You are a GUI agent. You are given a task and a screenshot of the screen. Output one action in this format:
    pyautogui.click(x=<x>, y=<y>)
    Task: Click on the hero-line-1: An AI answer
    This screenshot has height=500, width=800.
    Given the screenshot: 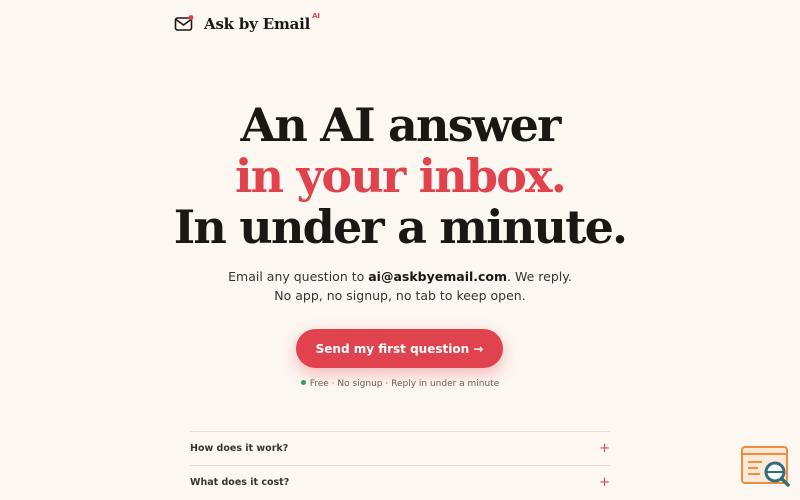 What is the action you would take?
    pyautogui.click(x=400, y=125)
    